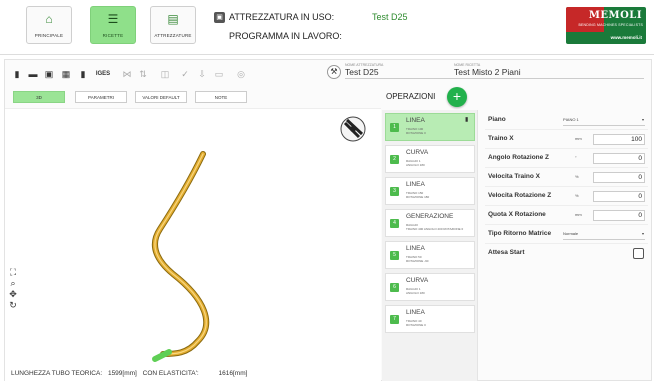  I want to click on nav-attrezzature-button: ▤ ATTREZZATURE, so click(173, 25).